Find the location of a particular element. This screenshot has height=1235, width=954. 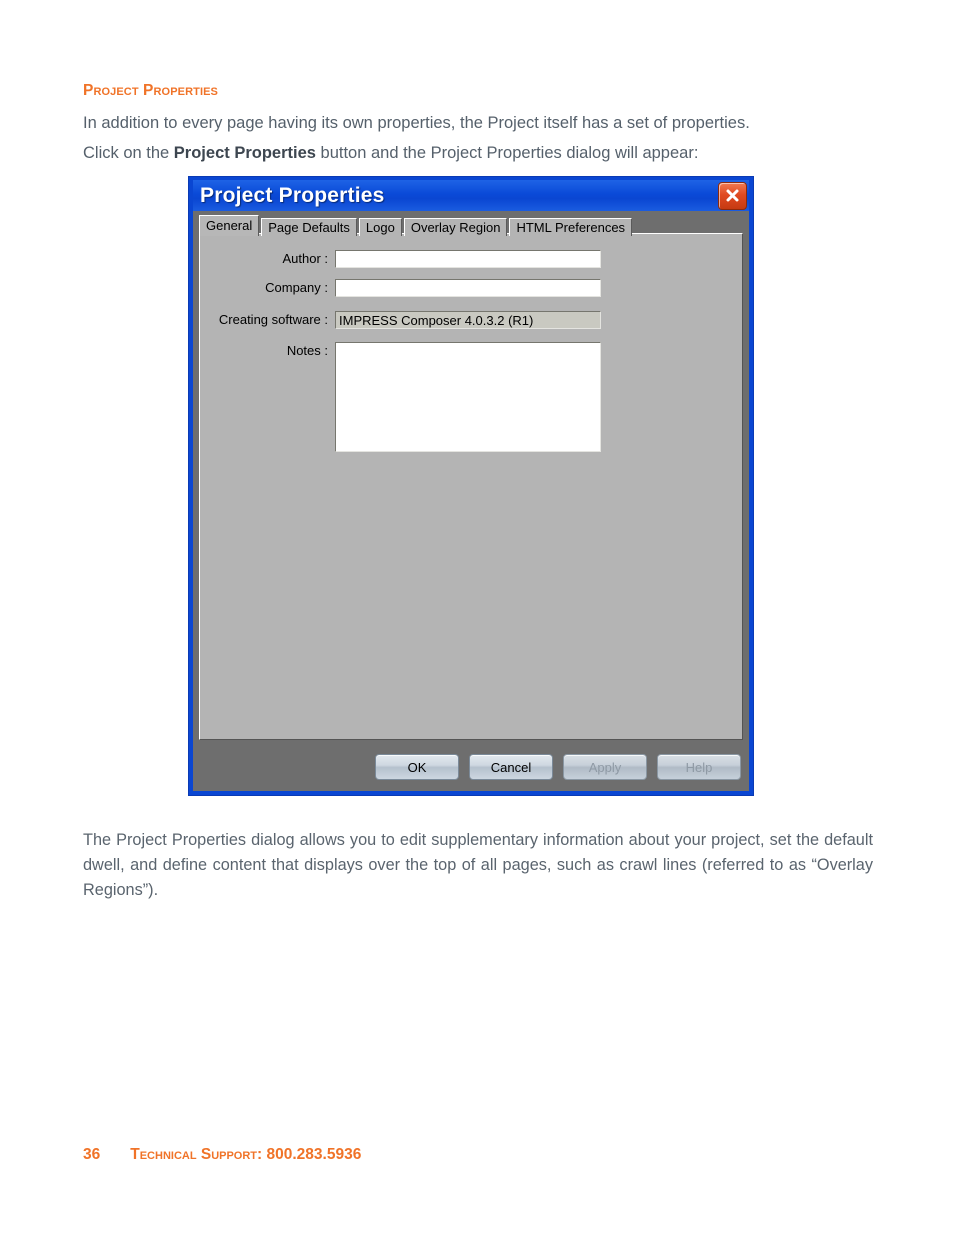

close-icon is located at coordinates (732, 196).